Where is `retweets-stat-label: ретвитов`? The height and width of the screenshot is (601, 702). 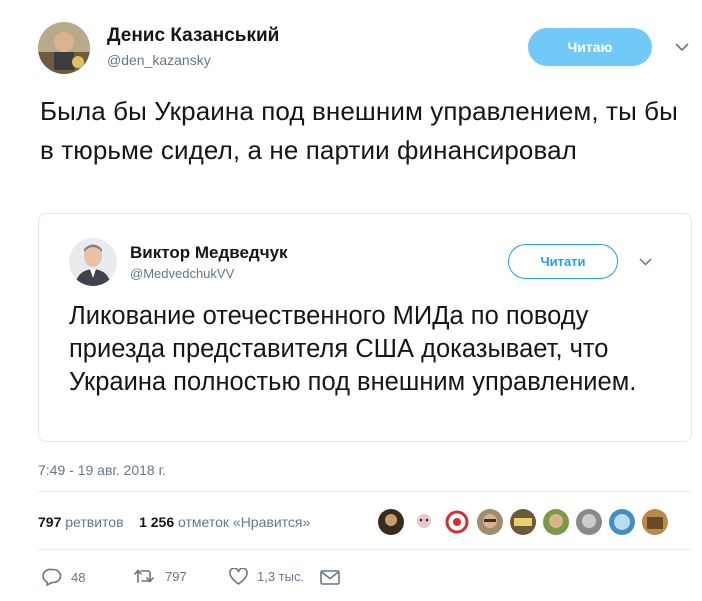
retweets-stat-label: ретвитов is located at coordinates (94, 522).